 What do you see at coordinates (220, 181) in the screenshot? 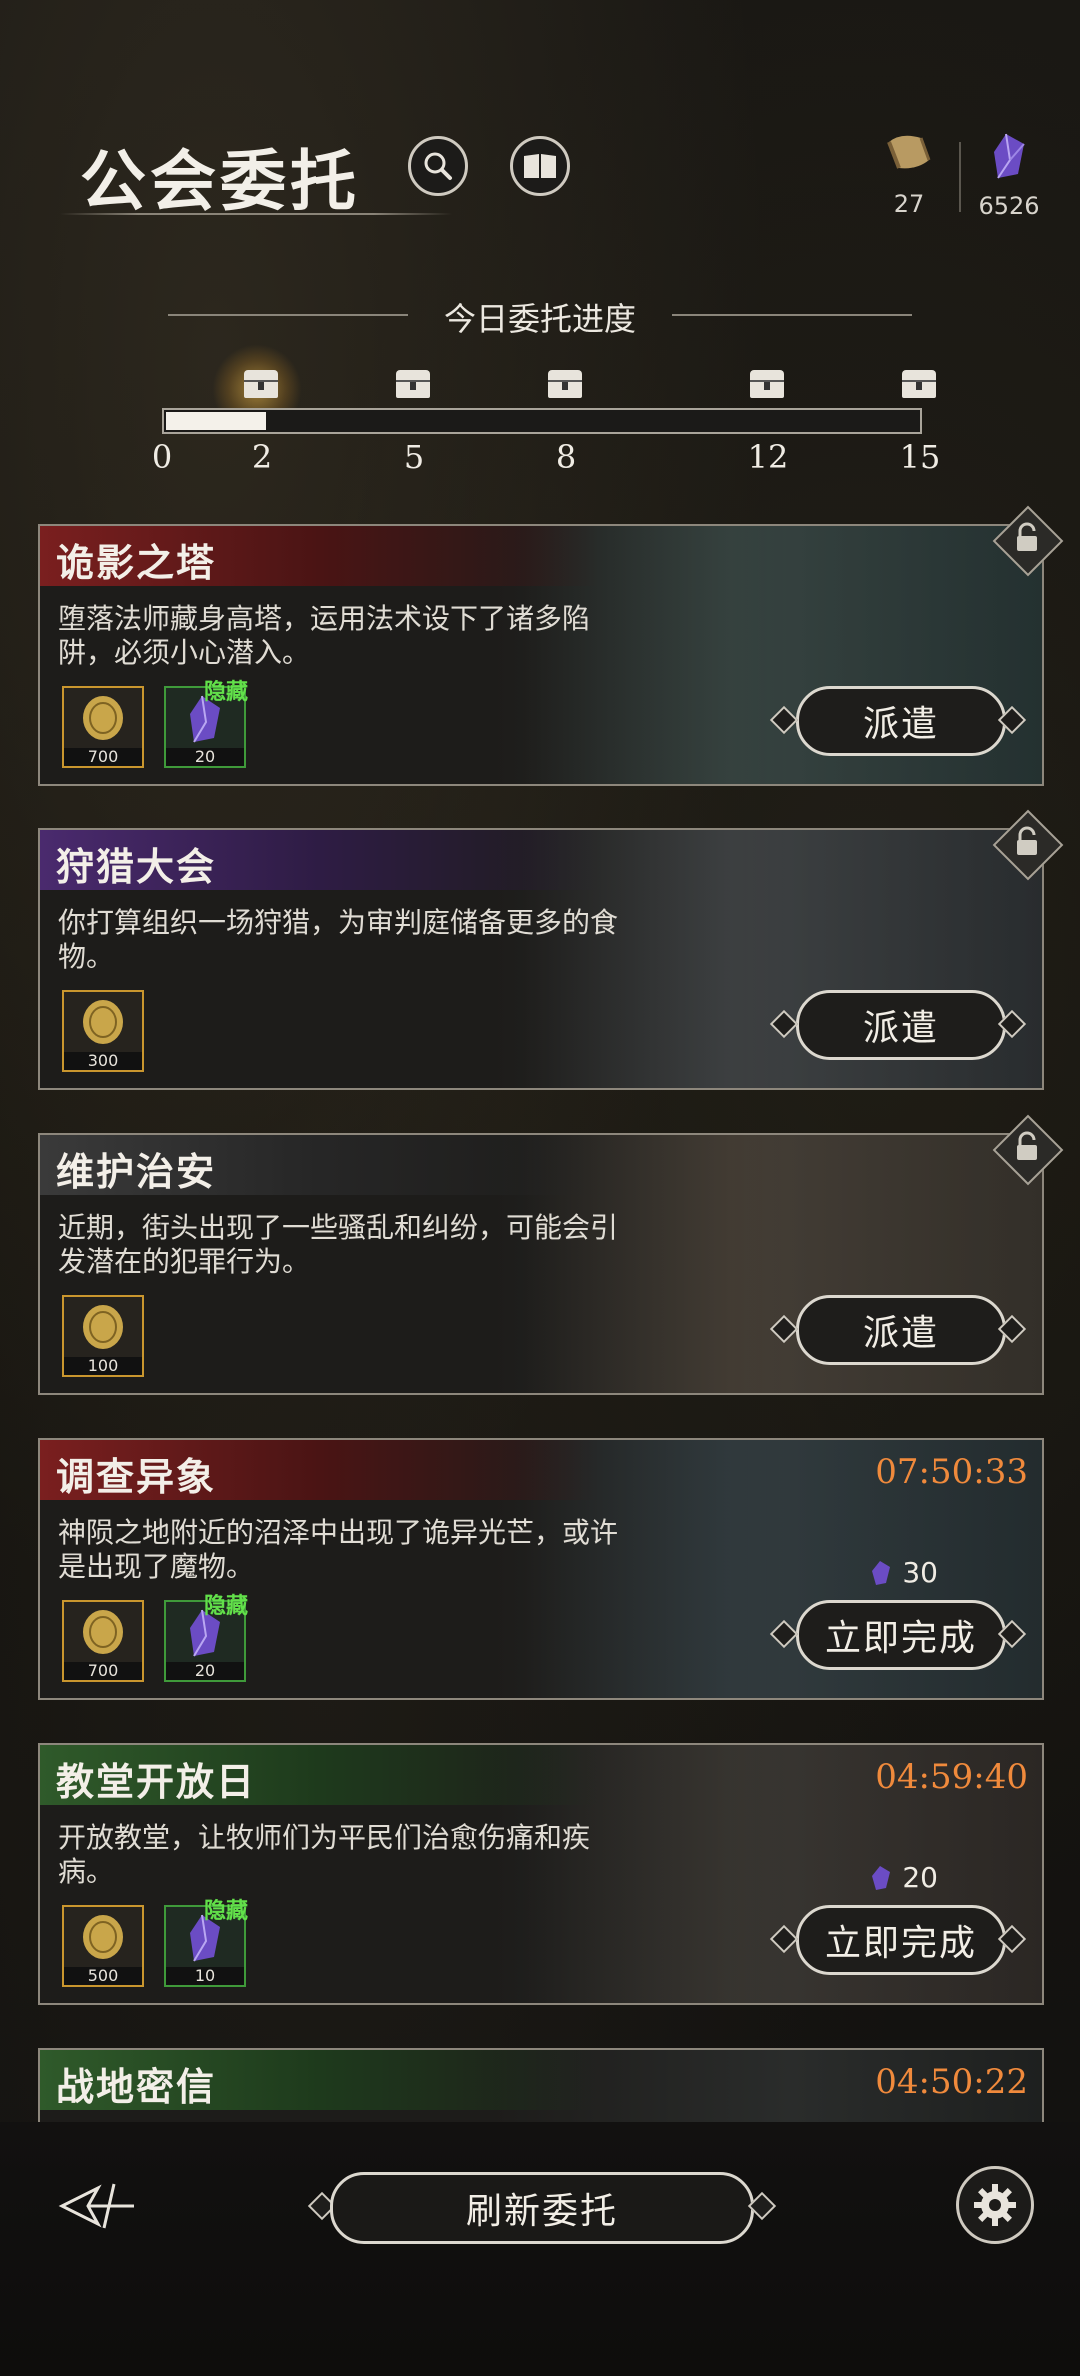
I see `page-title: 公会委托` at bounding box center [220, 181].